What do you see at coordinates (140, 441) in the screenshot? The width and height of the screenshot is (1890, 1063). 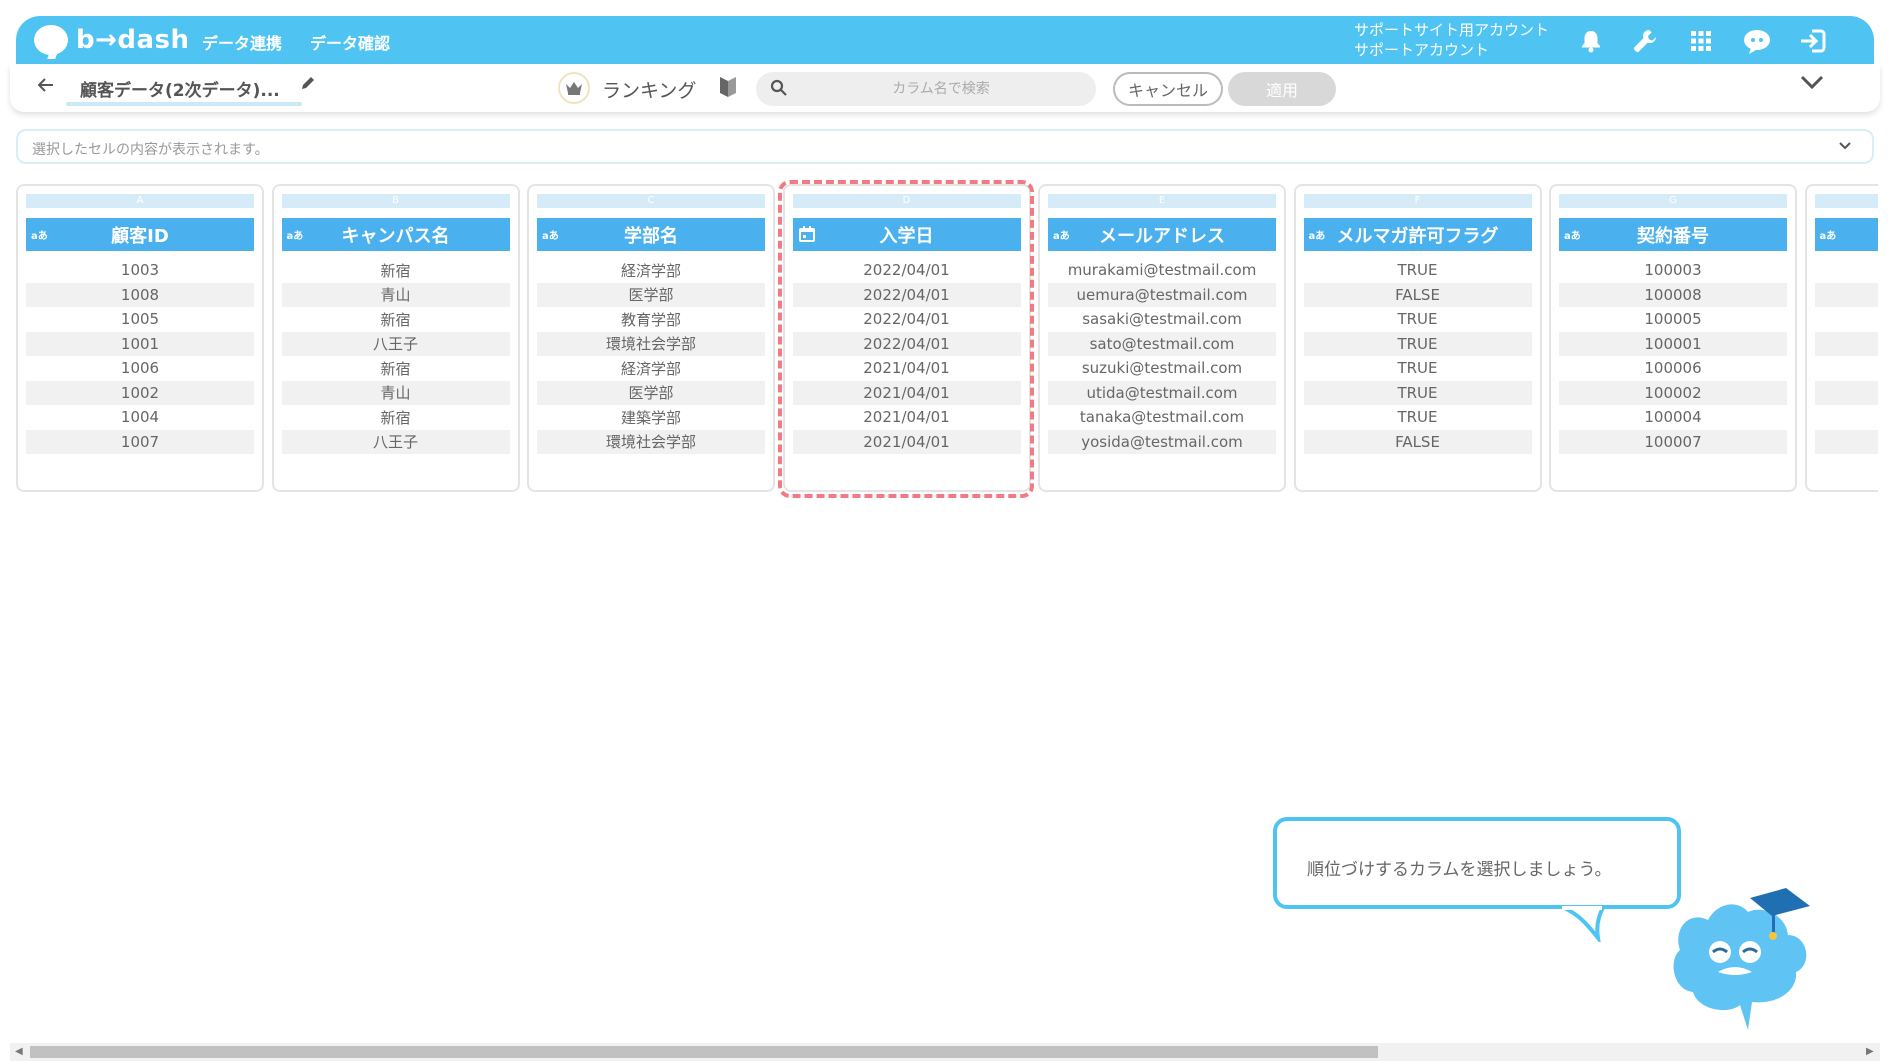 I see `grid-cell: 1007` at bounding box center [140, 441].